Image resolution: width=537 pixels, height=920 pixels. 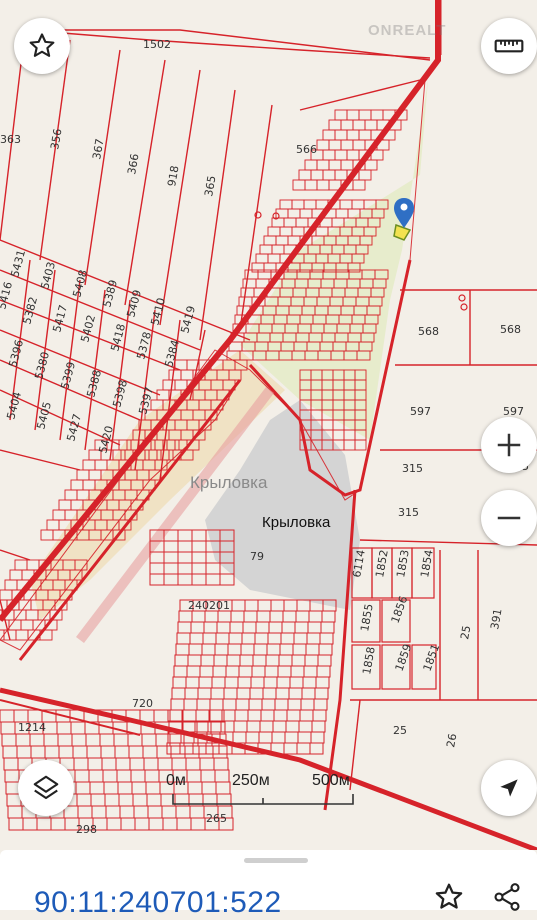 I want to click on layers-icon, so click(x=46, y=787).